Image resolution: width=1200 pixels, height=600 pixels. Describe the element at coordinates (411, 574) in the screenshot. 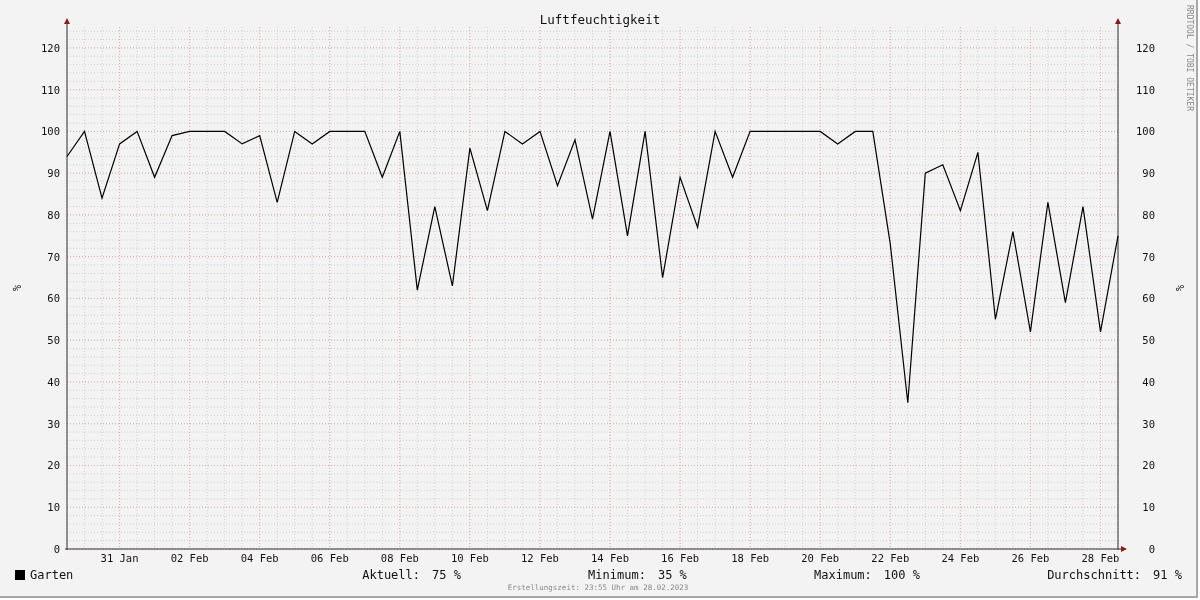

I see `legend-stat: Aktuell: 75 %` at that location.